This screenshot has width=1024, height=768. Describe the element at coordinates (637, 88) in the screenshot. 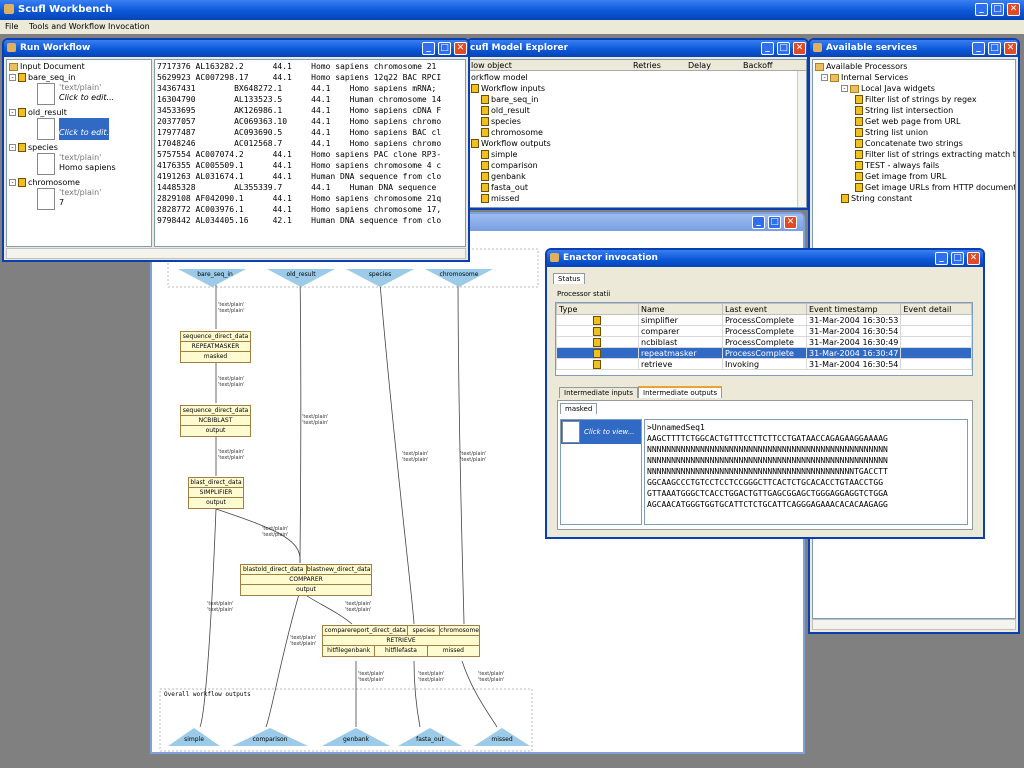

I see `tree-item: Workflow inputs` at that location.